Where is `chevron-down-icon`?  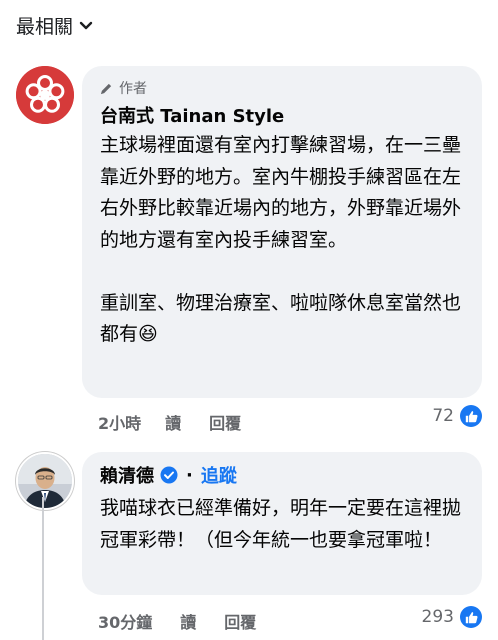 chevron-down-icon is located at coordinates (86, 25).